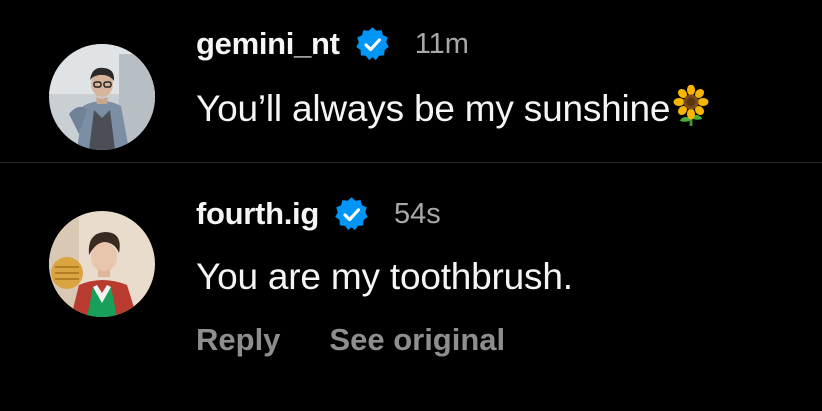 Image resolution: width=822 pixels, height=411 pixels. I want to click on timestamp: 11m, so click(441, 43).